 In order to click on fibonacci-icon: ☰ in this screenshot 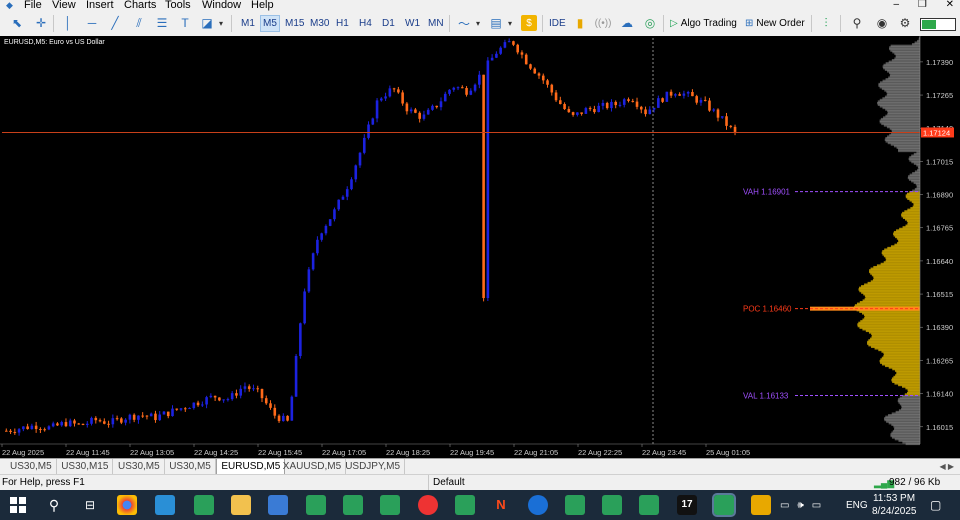, I will do `click(162, 23)`.